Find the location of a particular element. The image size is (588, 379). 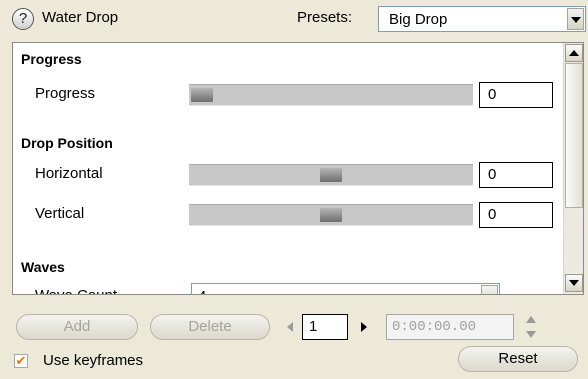

spin-down-icon is located at coordinates (531, 334).